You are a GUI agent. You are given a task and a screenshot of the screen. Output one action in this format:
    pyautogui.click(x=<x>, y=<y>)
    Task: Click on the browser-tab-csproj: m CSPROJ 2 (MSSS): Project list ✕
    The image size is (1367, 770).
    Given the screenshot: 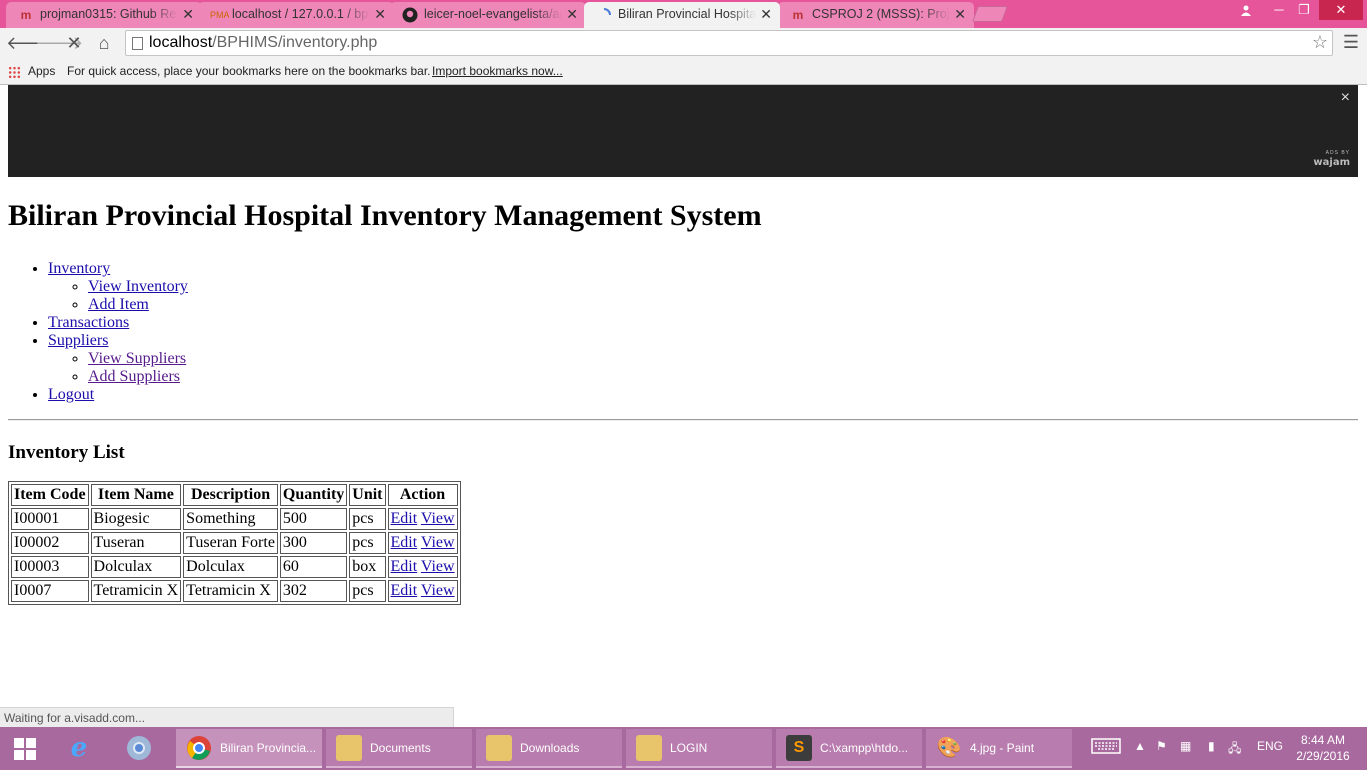 What is the action you would take?
    pyautogui.click(x=876, y=15)
    